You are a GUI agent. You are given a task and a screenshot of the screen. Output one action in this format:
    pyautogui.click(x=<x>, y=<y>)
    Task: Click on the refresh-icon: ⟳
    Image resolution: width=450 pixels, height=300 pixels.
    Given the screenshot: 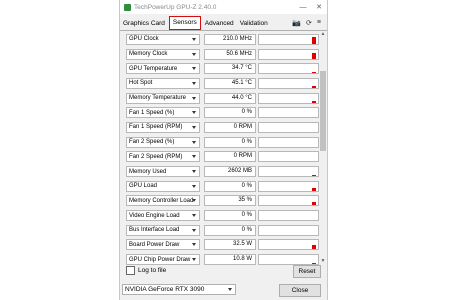 What is the action you would take?
    pyautogui.click(x=309, y=23)
    